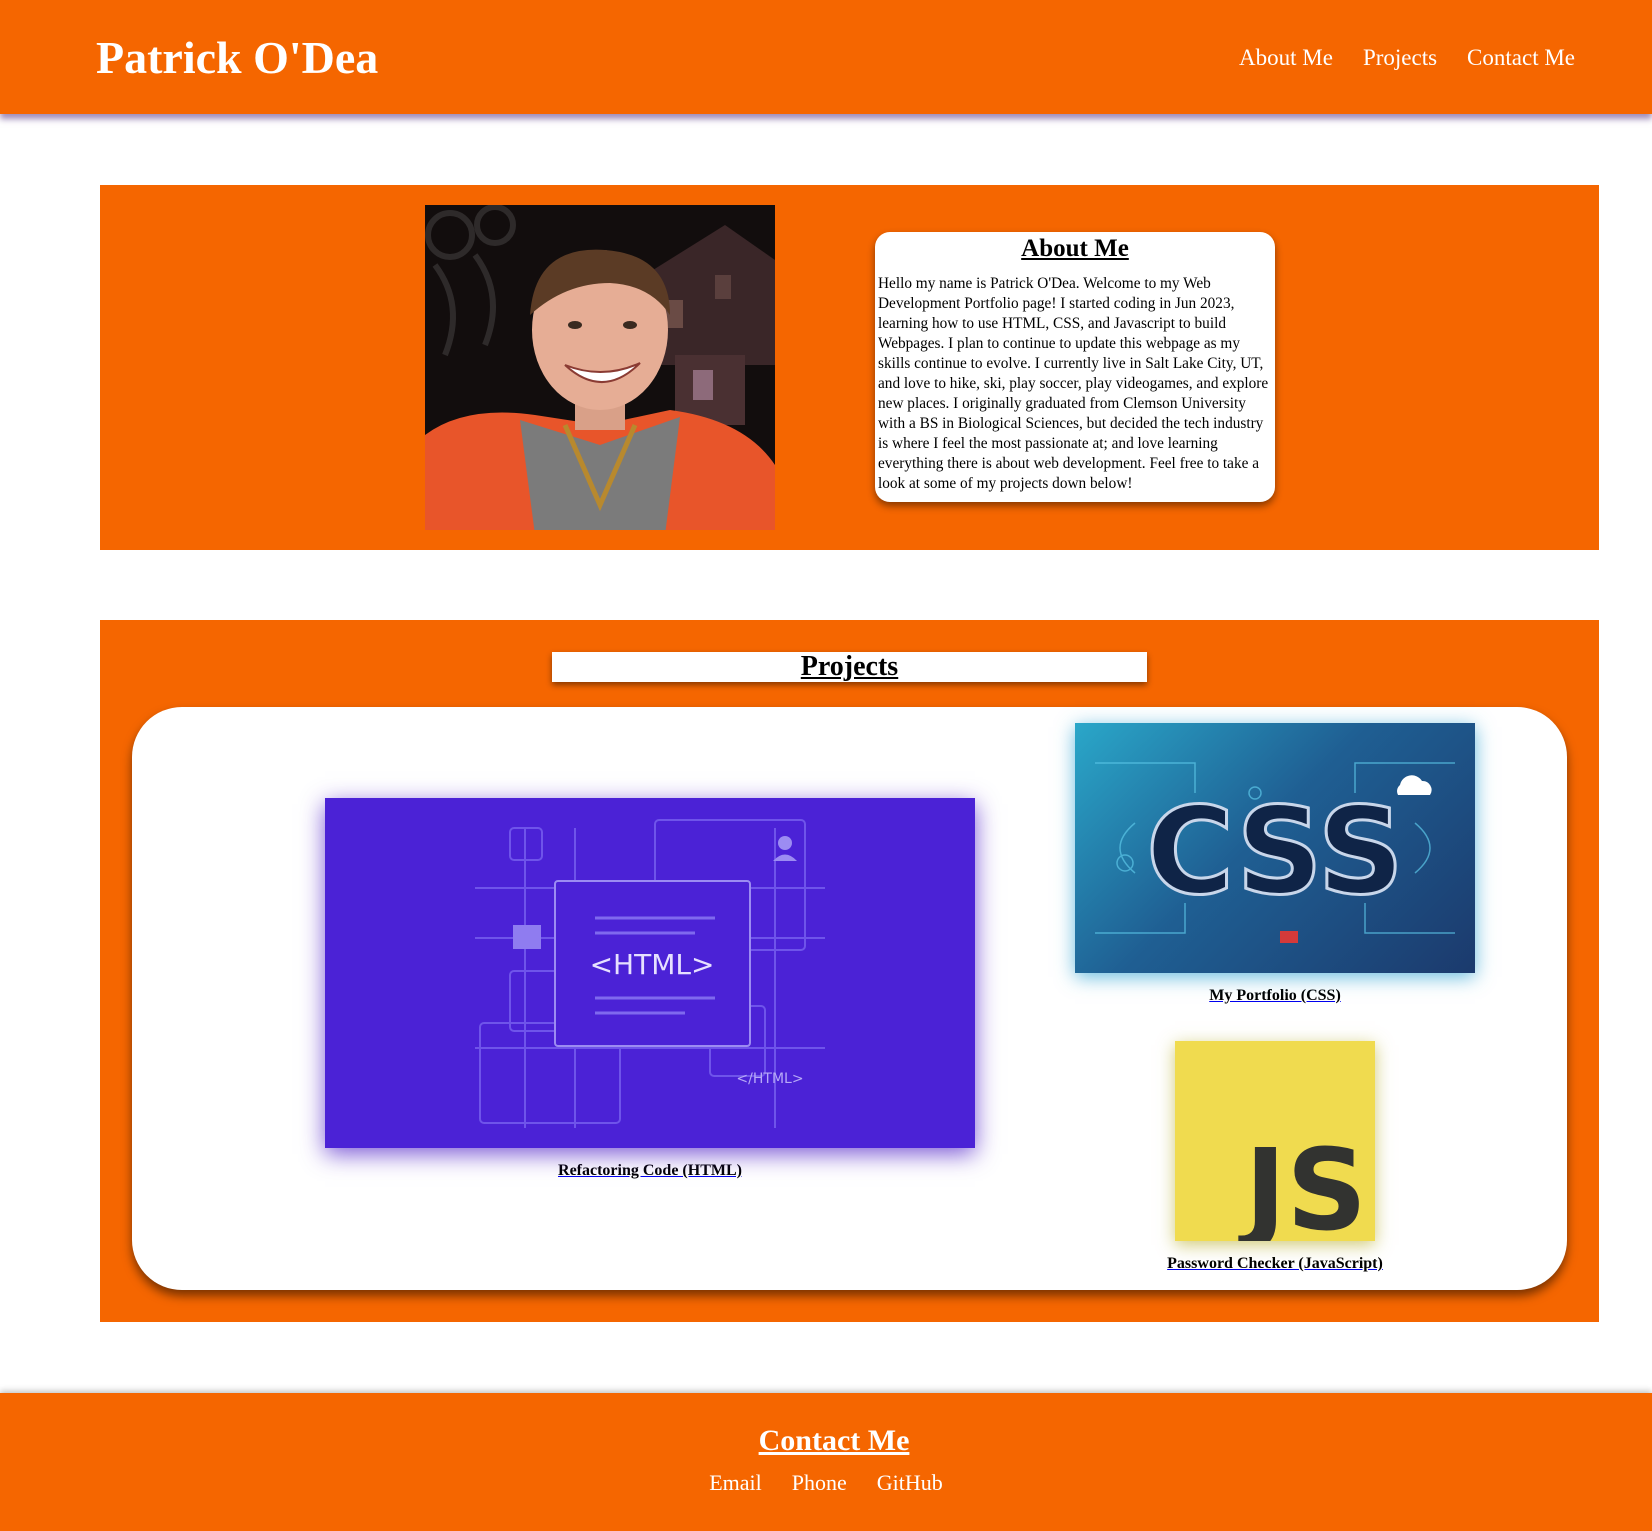  Describe the element at coordinates (735, 1483) in the screenshot. I see `footer-link-email: Email` at that location.